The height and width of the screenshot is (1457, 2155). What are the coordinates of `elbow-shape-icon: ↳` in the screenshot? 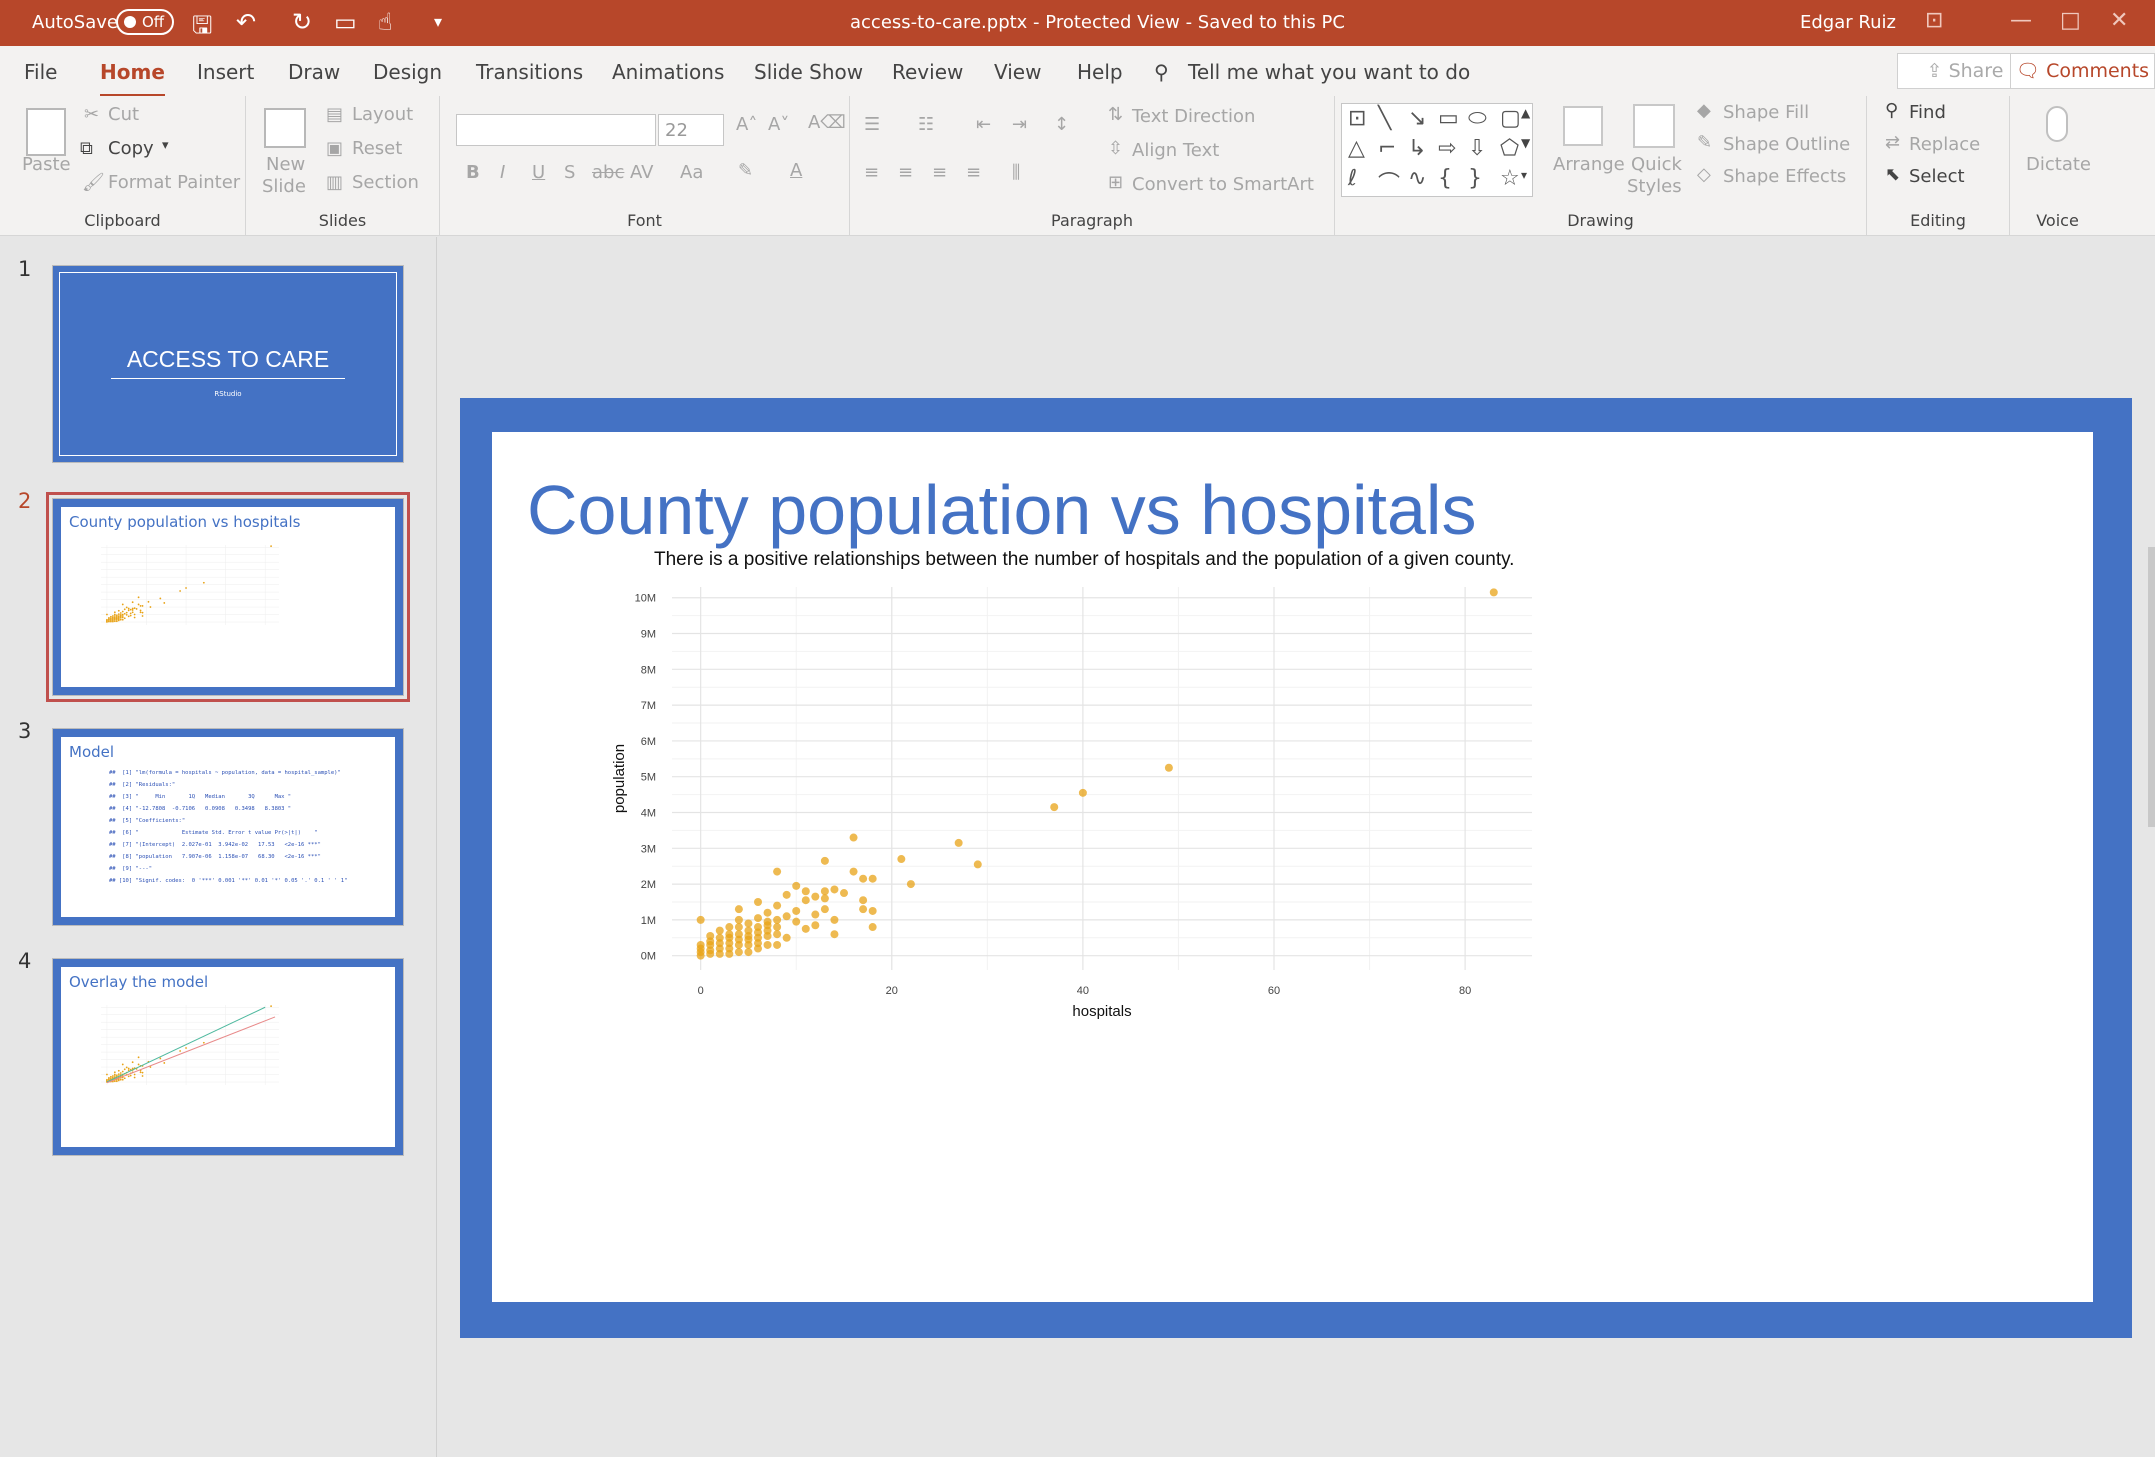 It's located at (1417, 148).